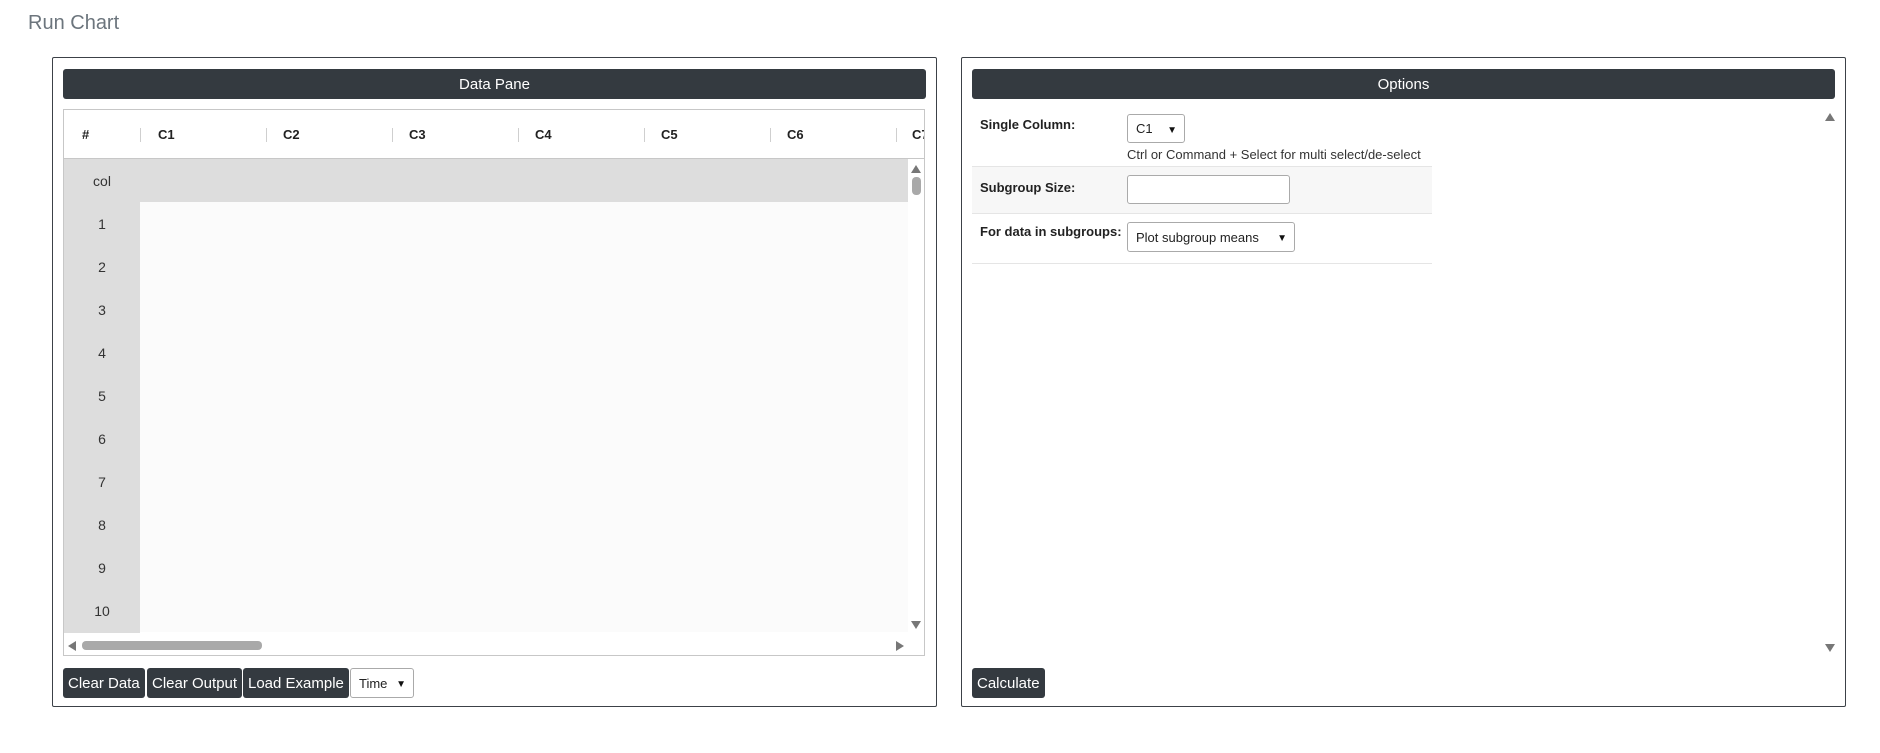 Image resolution: width=1880 pixels, height=753 pixels. Describe the element at coordinates (1008, 683) in the screenshot. I see `calculate-button: Calculate` at that location.